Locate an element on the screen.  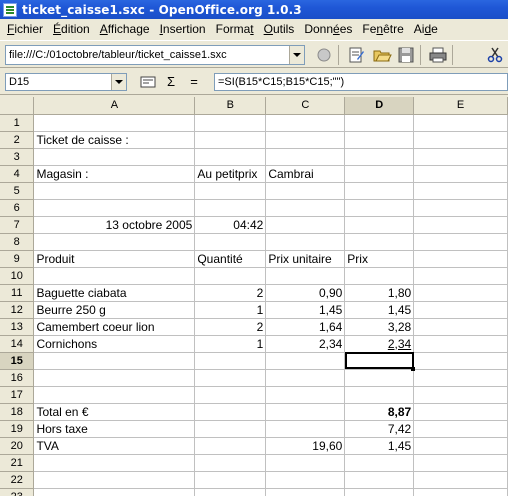
column-header-a: A is located at coordinates (114, 106).